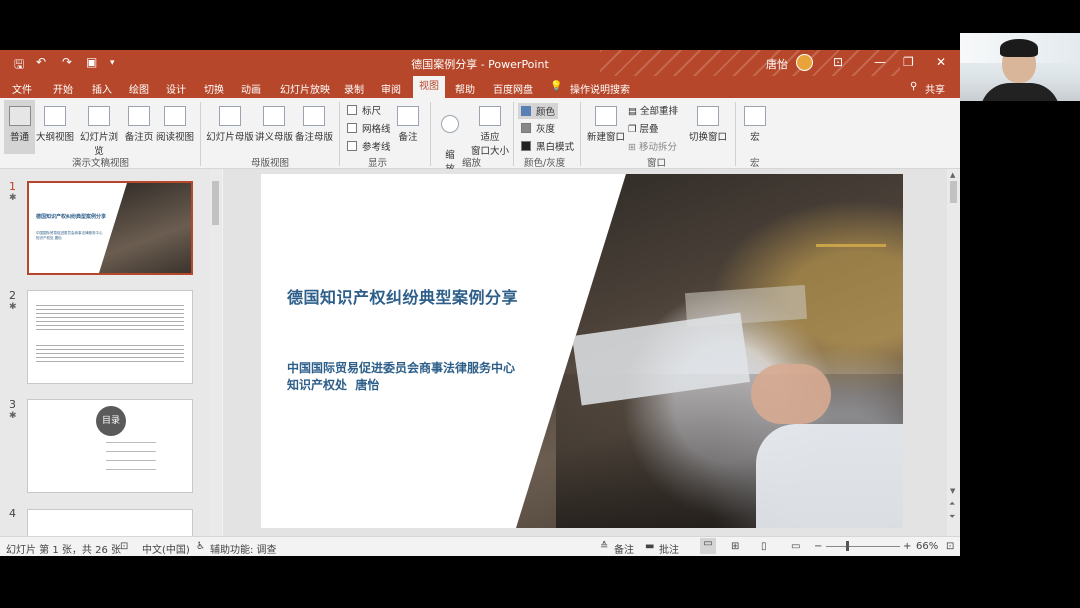 This screenshot has width=1080, height=608. I want to click on ruler-checkbox: 标尺, so click(364, 110).